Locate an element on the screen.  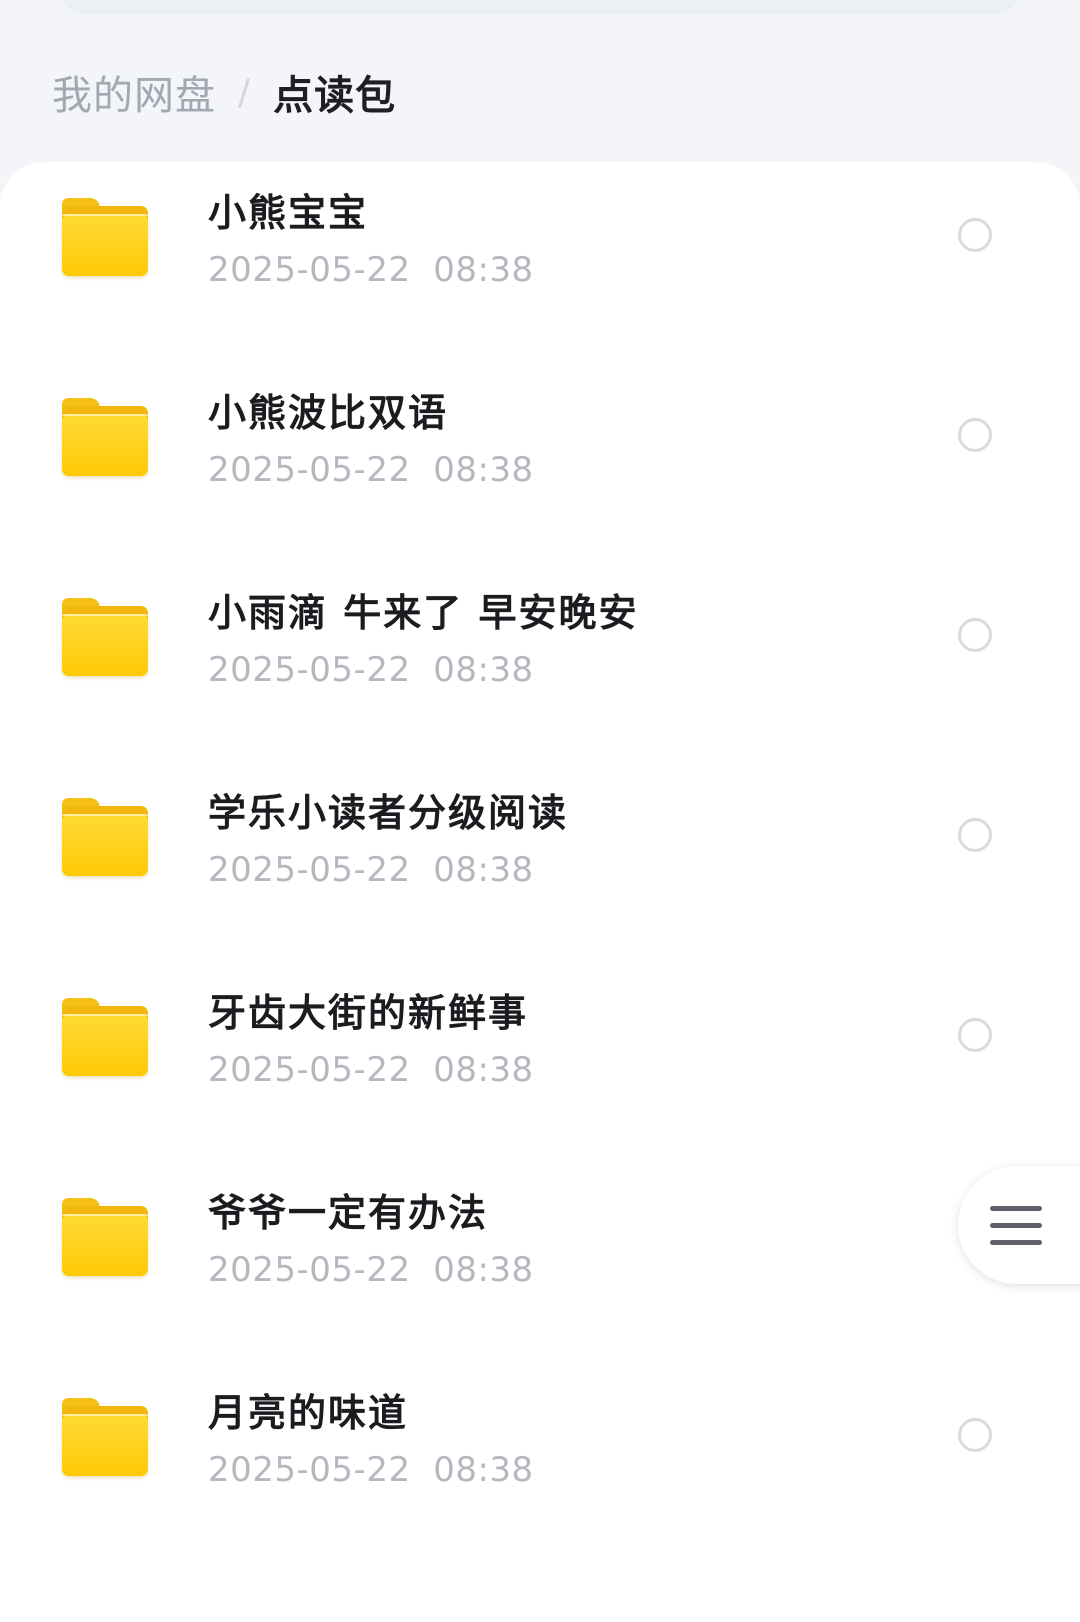
breadcrumb-current: 点读包 is located at coordinates (335, 96).